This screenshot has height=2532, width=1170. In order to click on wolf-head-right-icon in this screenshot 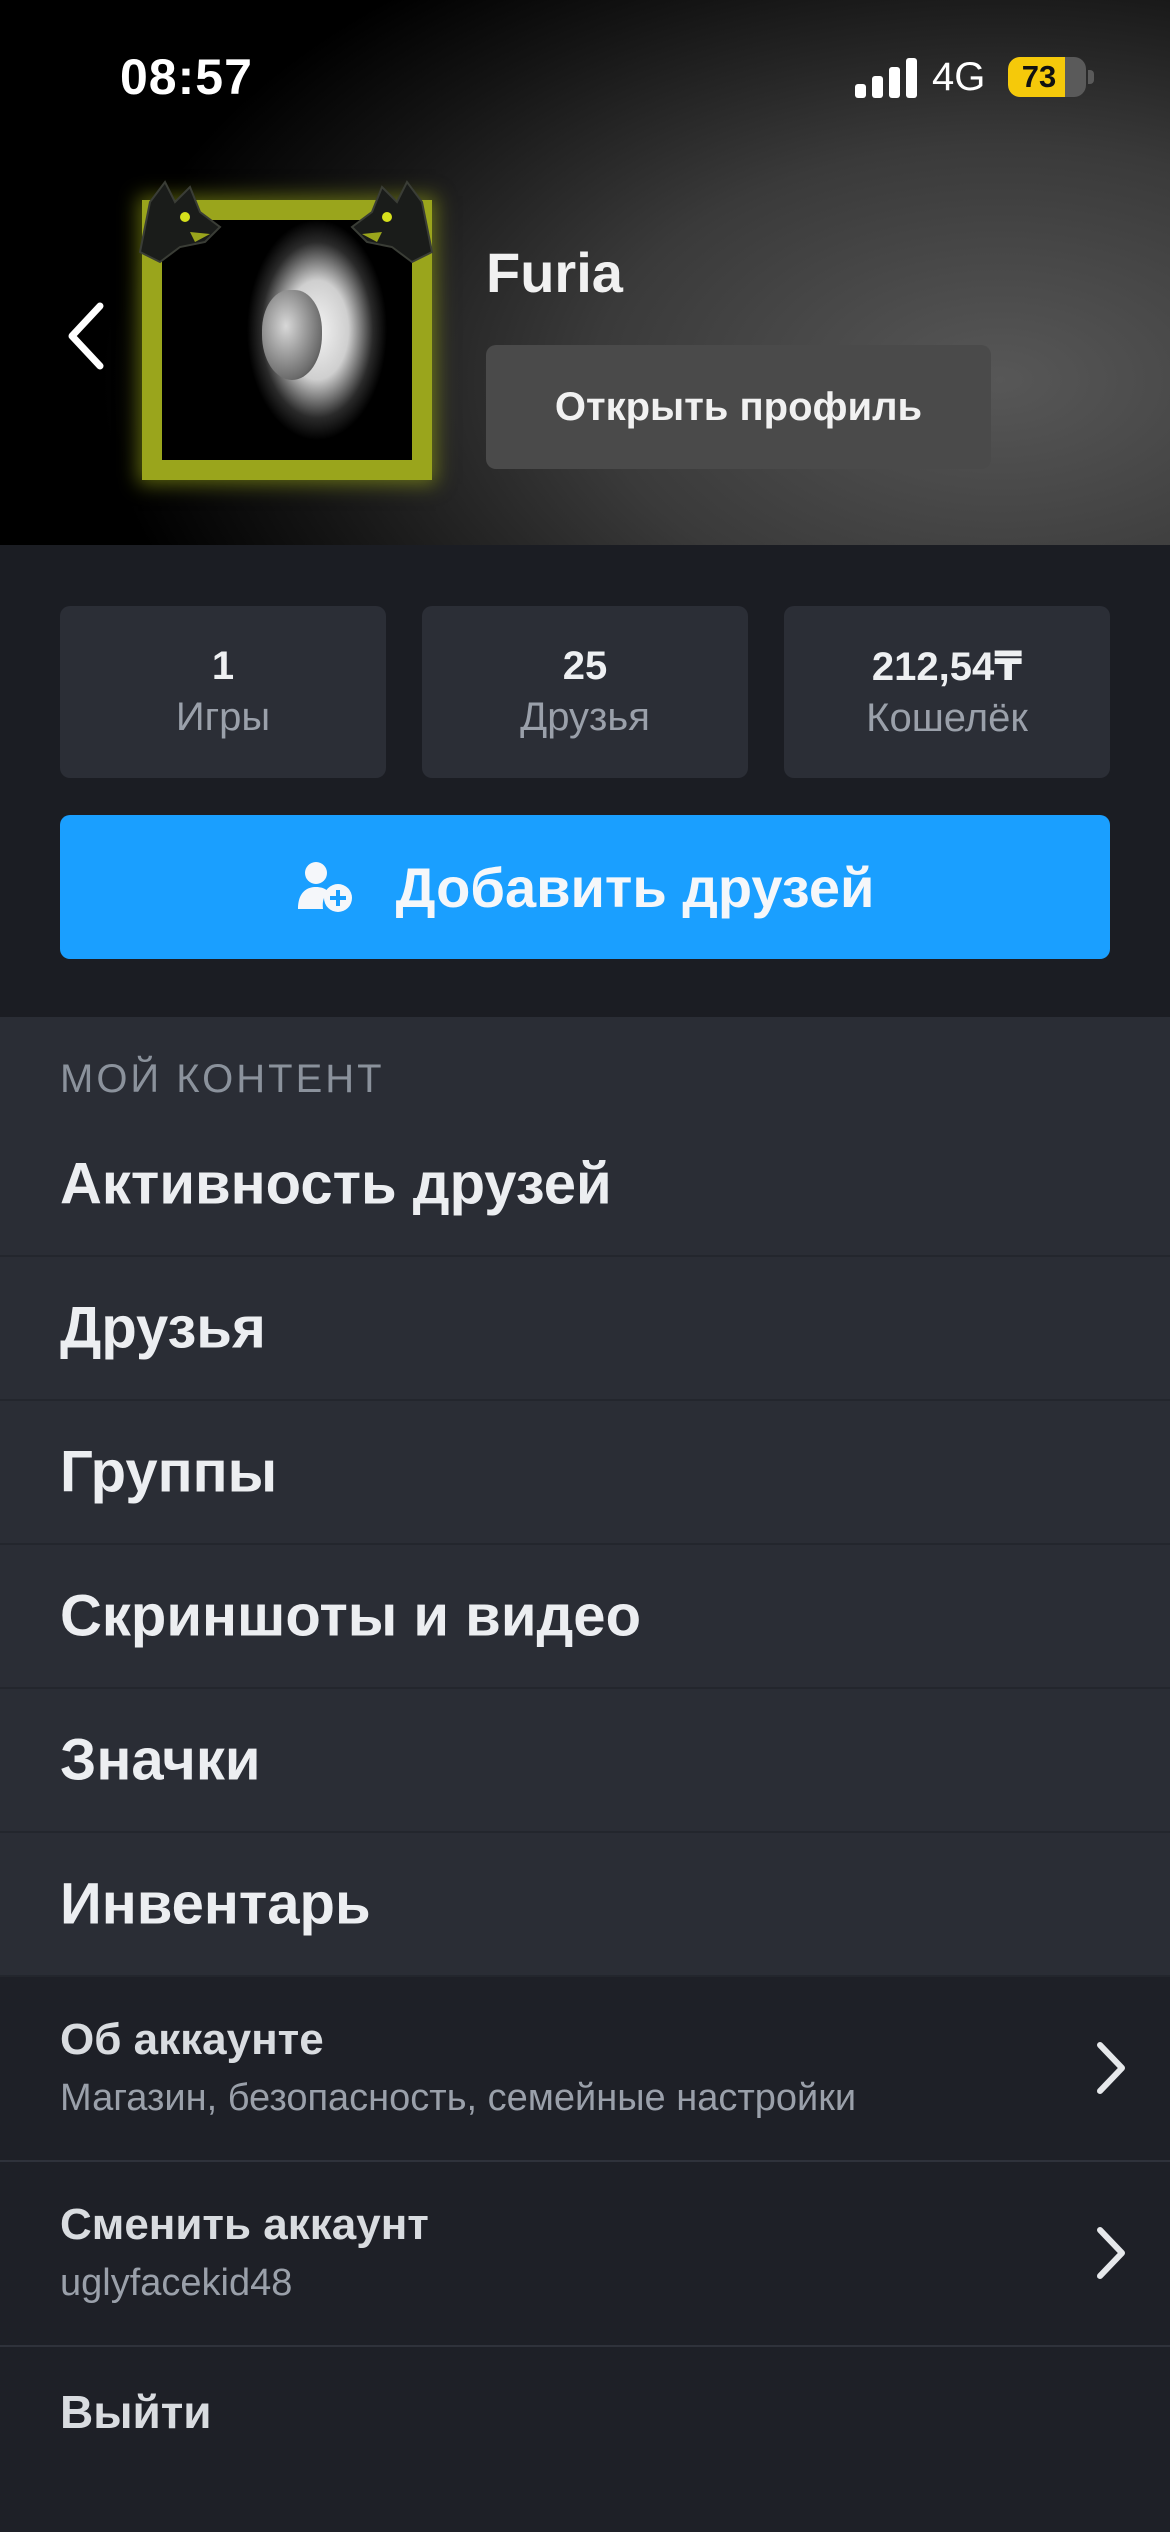, I will do `click(392, 222)`.